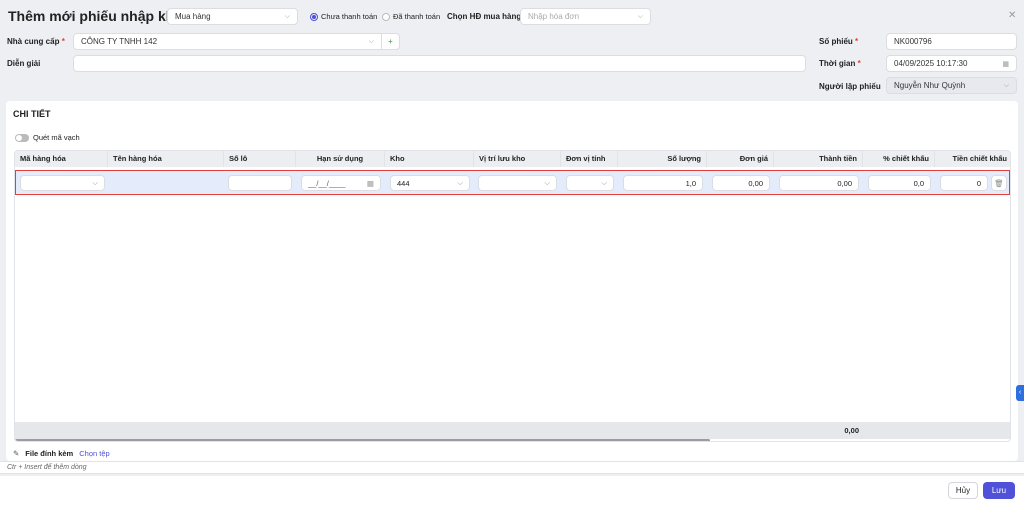  I want to click on col-discount-pct: % chiết khấu, so click(899, 159).